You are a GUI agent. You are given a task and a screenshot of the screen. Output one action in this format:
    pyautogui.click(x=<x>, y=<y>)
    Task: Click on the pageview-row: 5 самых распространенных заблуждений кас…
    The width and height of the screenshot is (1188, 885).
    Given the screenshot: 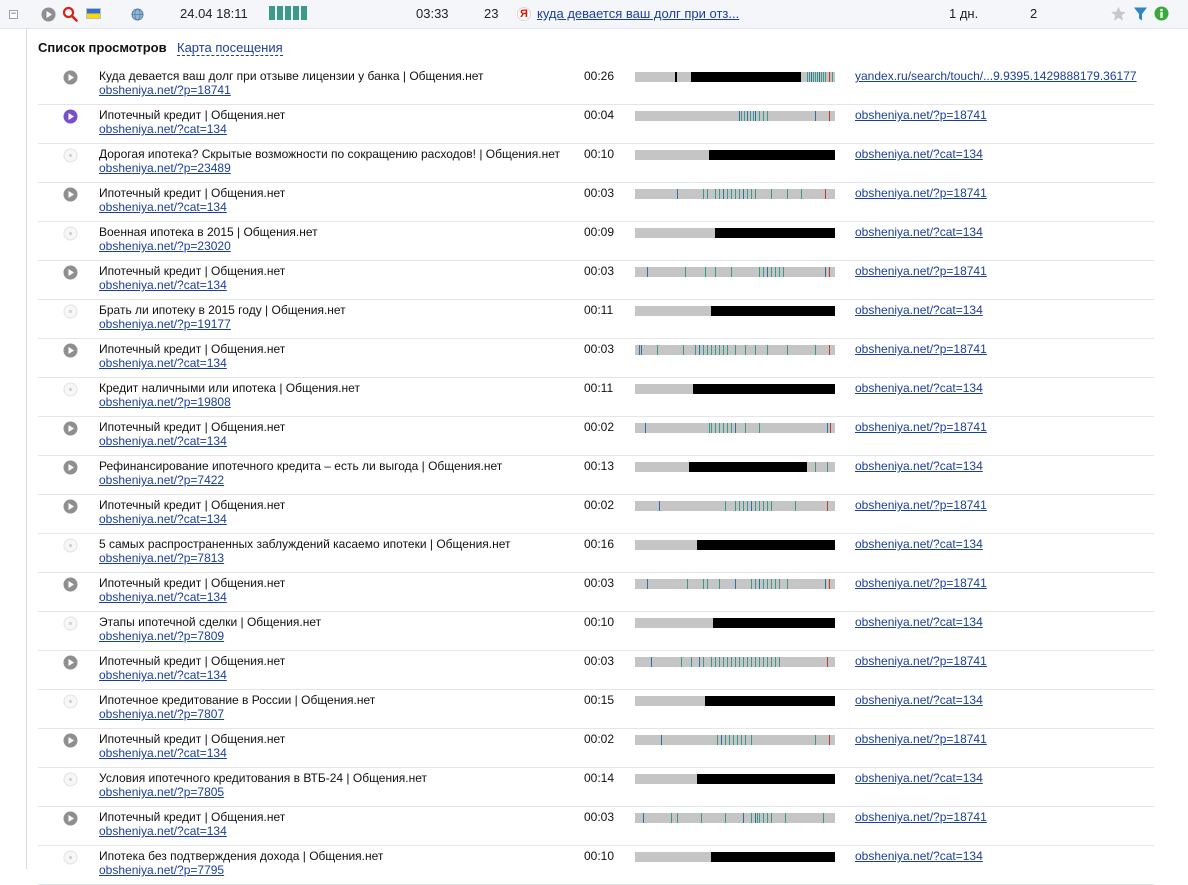 What is the action you would take?
    pyautogui.click(x=596, y=553)
    